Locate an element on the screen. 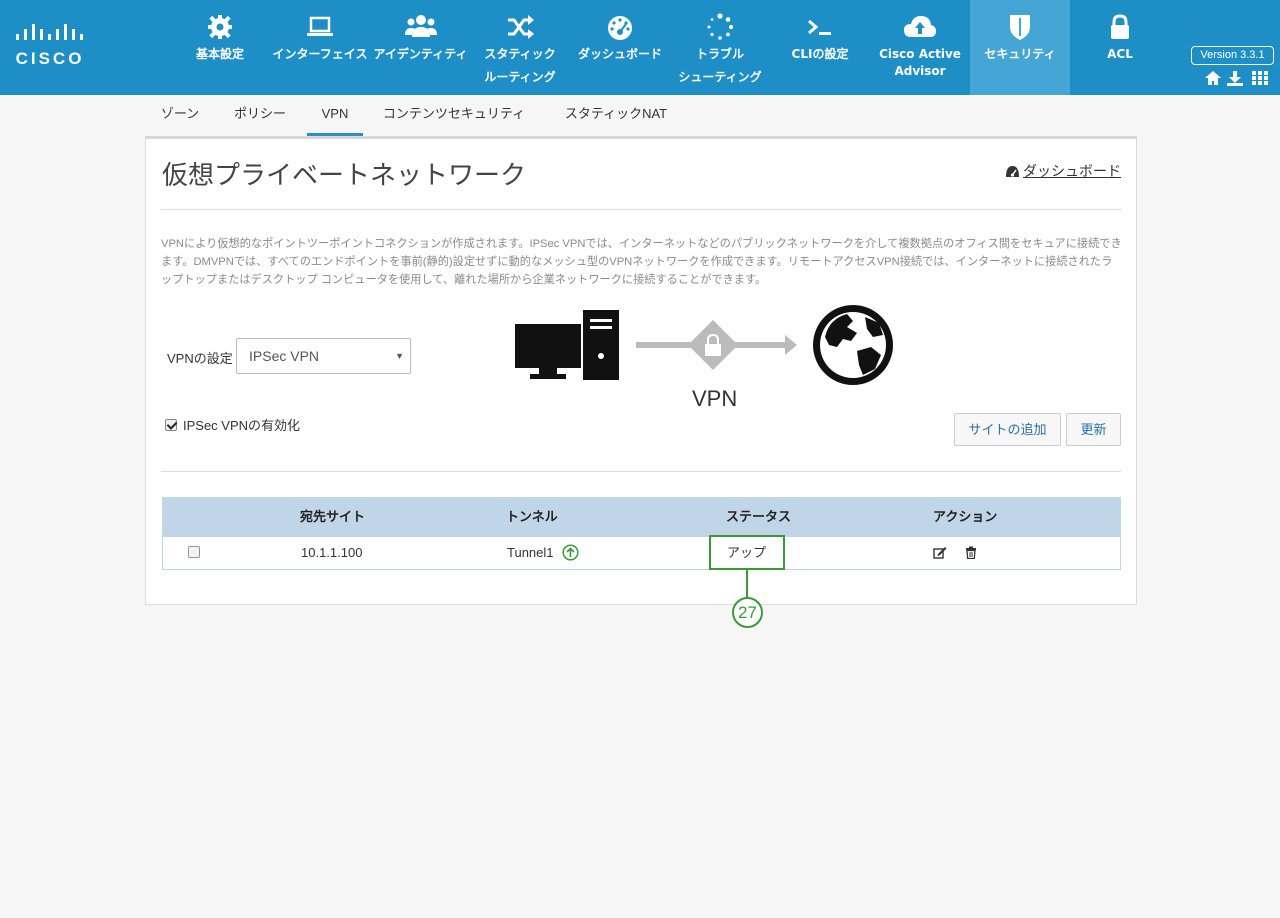  cell-destination-site: 10.1.1.100 is located at coordinates (332, 552).